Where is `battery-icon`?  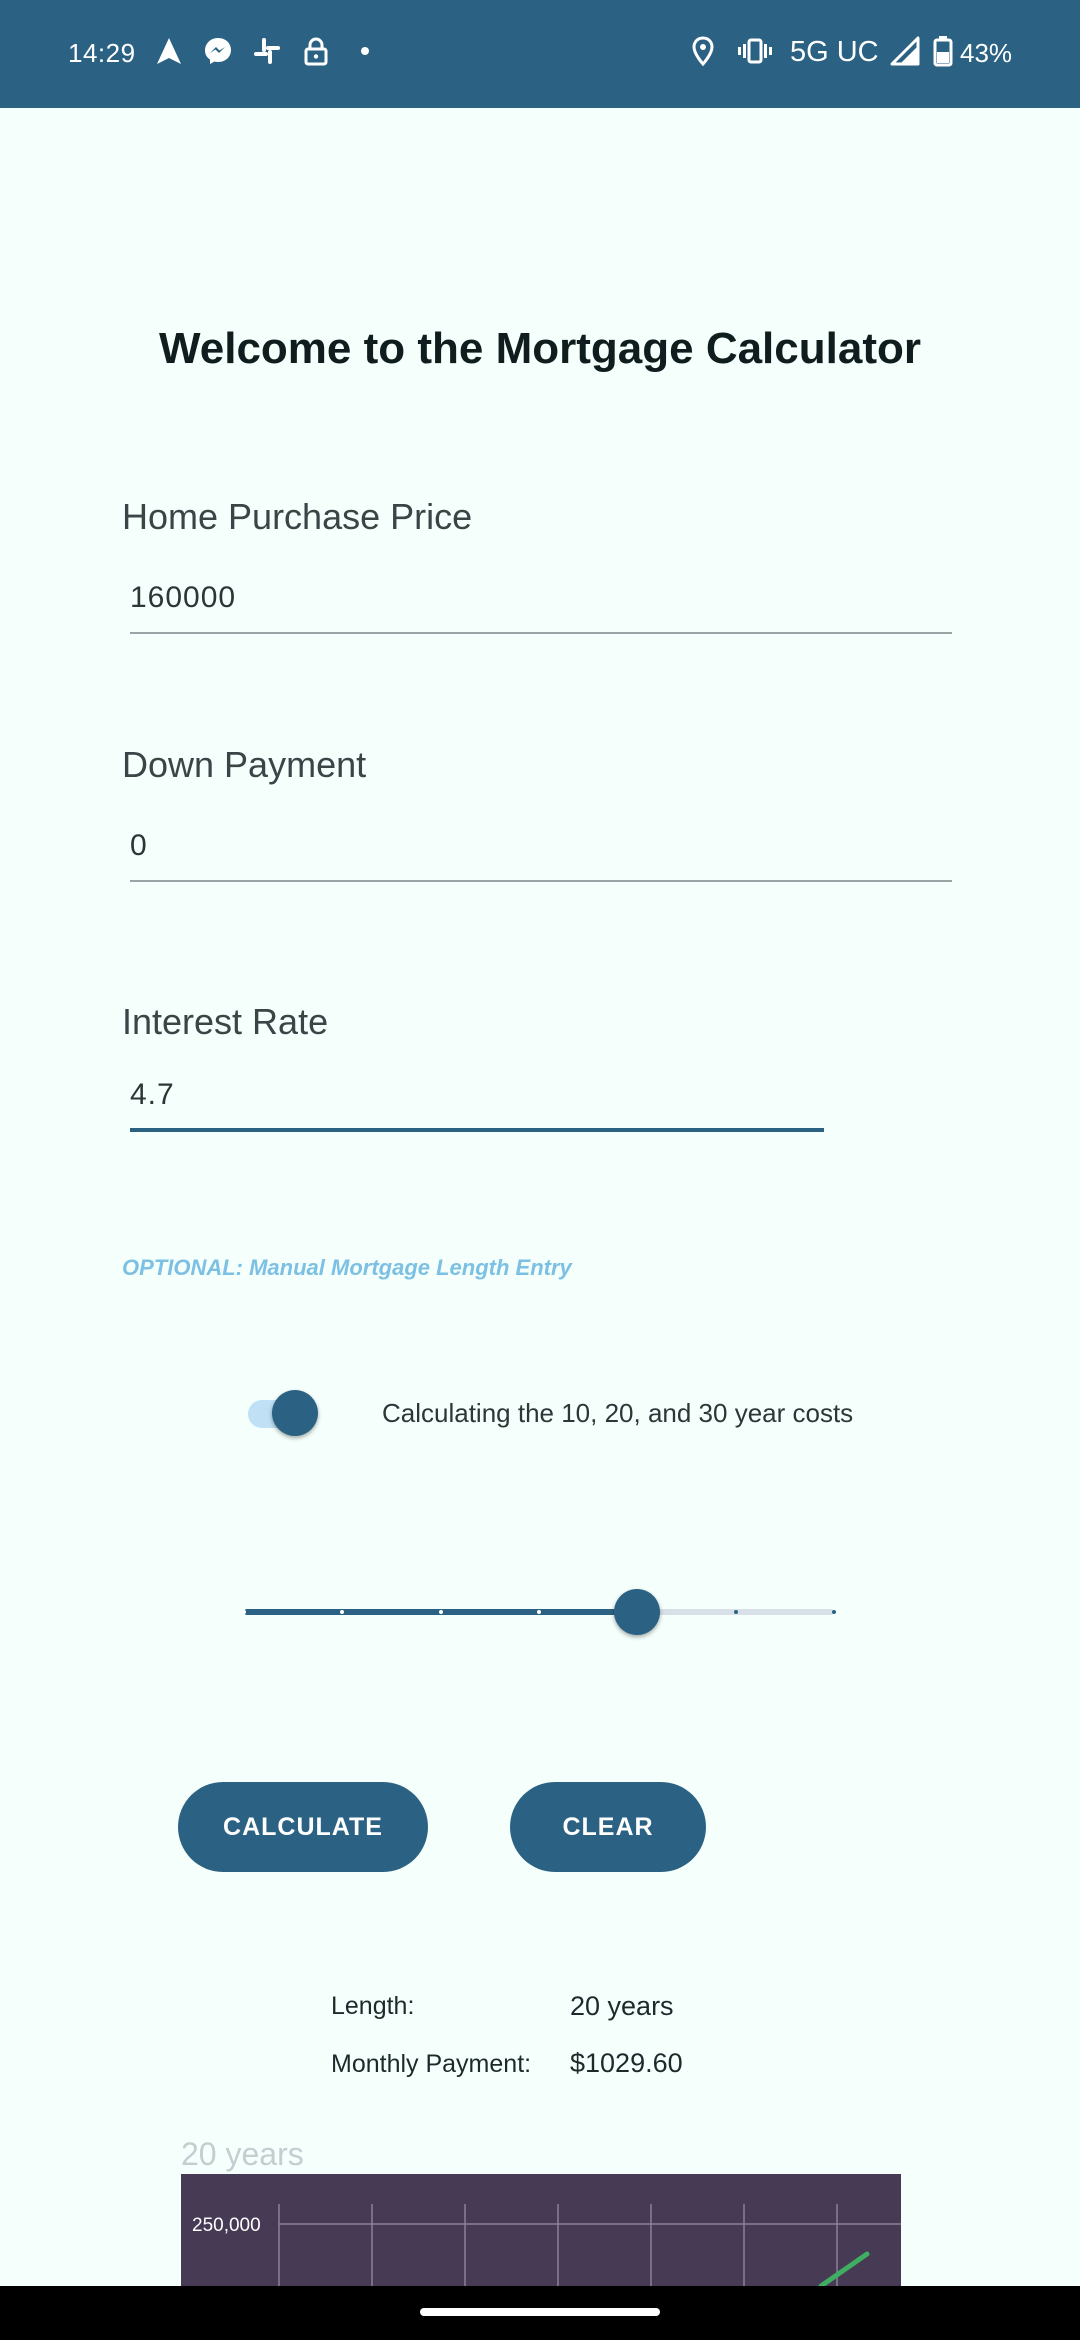
battery-icon is located at coordinates (943, 51).